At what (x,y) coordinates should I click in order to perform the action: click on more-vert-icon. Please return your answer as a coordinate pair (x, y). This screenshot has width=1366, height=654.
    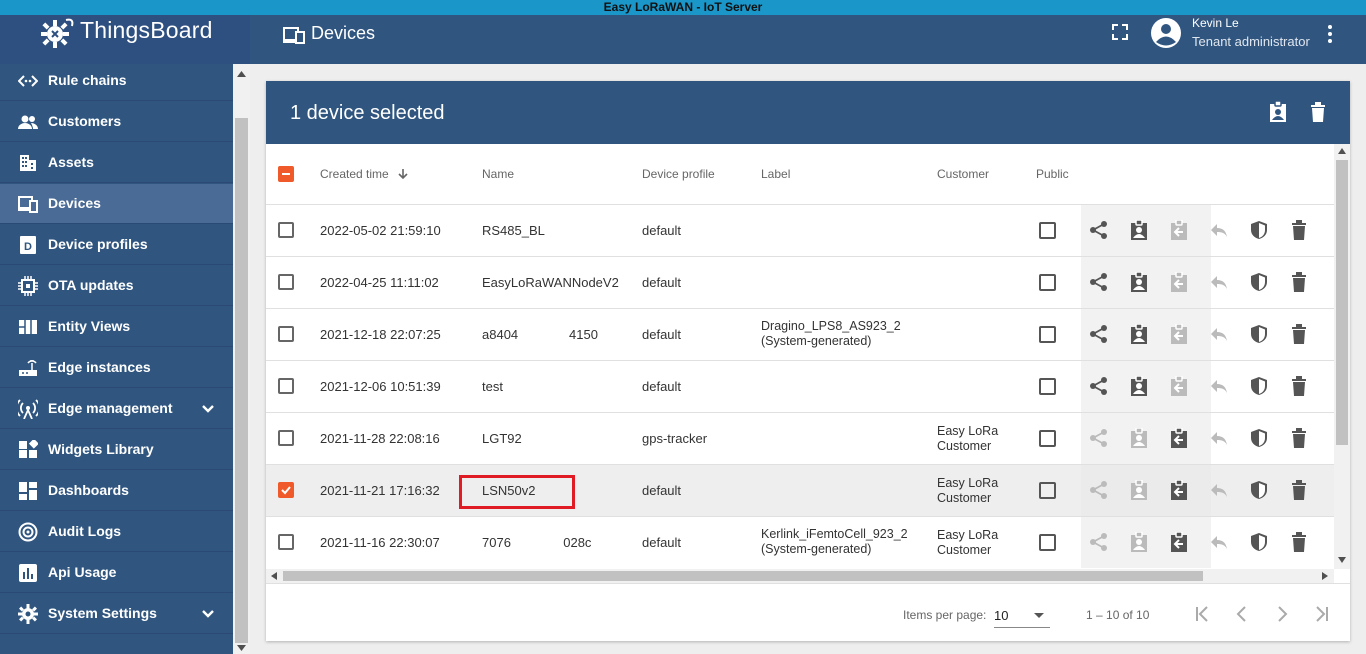
    Looking at the image, I should click on (1330, 34).